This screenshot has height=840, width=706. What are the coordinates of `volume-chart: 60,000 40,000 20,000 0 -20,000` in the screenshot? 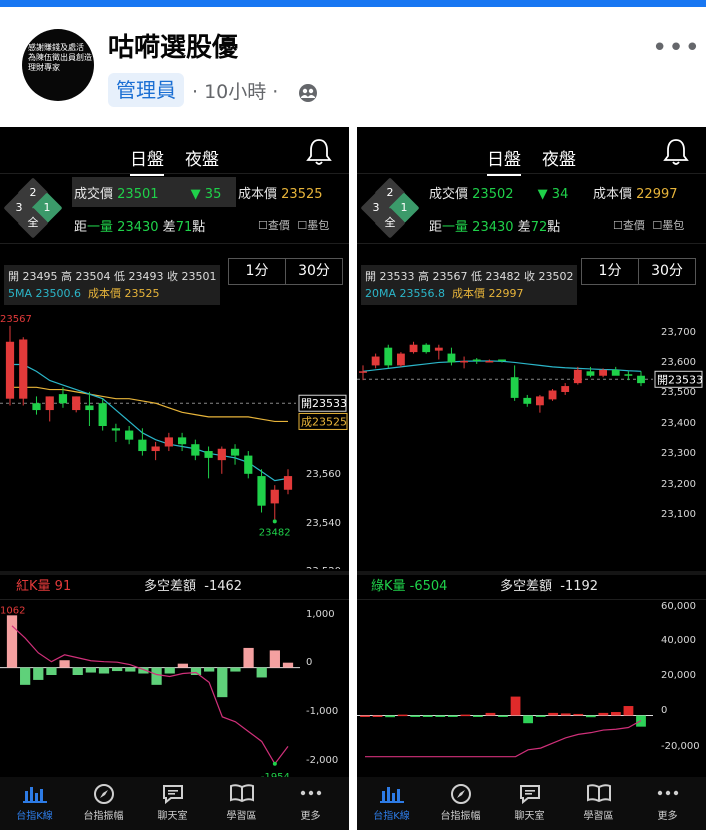 It's located at (531, 689).